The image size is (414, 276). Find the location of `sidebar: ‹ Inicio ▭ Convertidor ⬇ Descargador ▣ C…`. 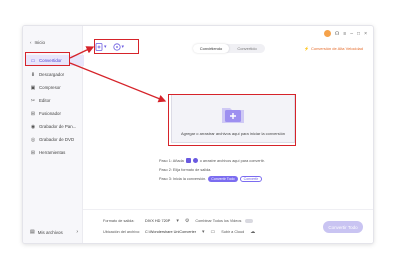

sidebar: ‹ Inicio ▭ Convertidor ⬇ Descargador ▣ C… is located at coordinates (53, 134).